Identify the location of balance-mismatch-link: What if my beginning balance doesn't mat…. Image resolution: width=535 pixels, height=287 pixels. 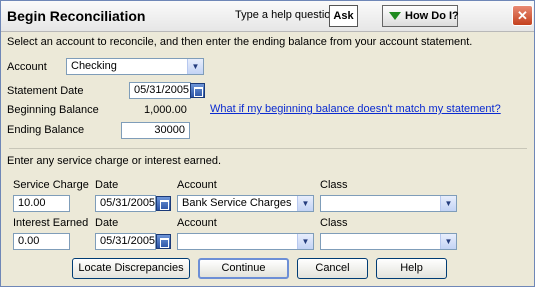
(355, 109).